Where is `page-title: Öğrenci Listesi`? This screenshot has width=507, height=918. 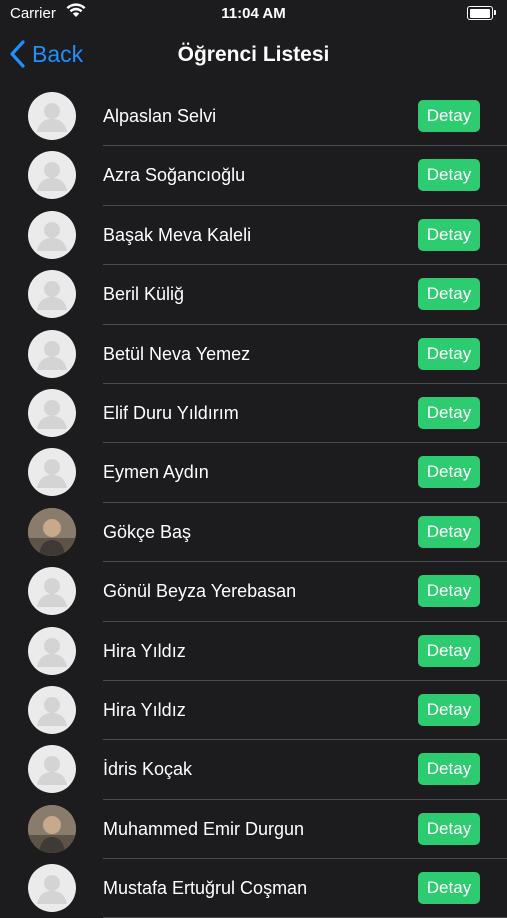 page-title: Öğrenci Listesi is located at coordinates (253, 54).